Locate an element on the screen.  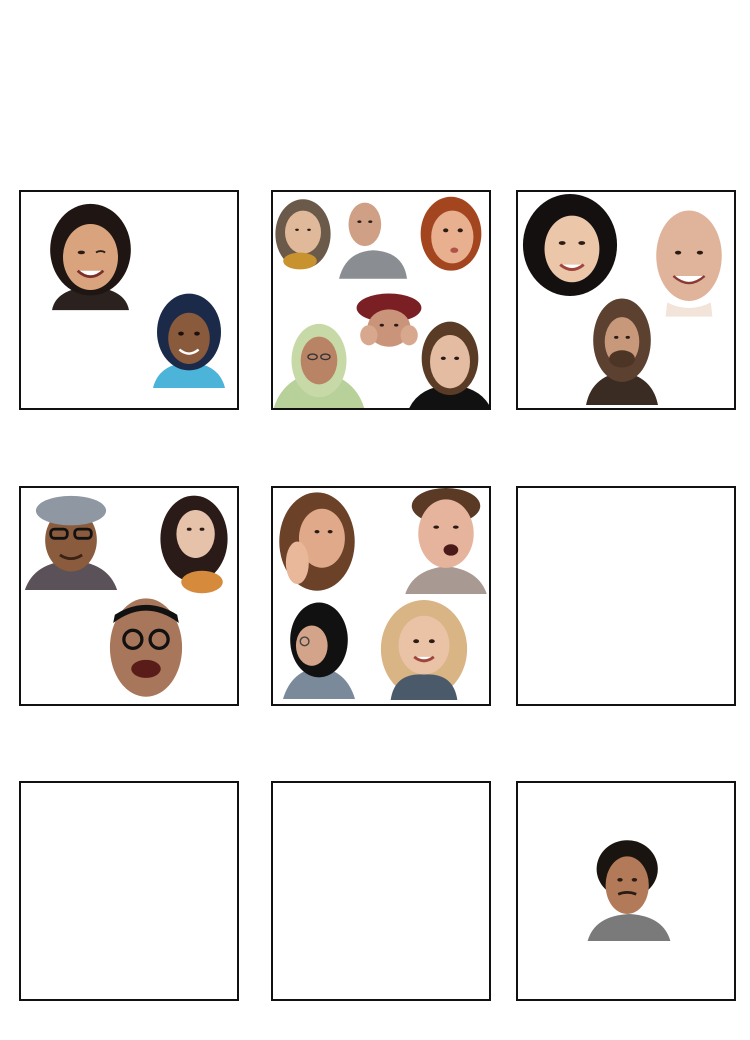
face-woman-long-black-hair is located at coordinates (570, 245).